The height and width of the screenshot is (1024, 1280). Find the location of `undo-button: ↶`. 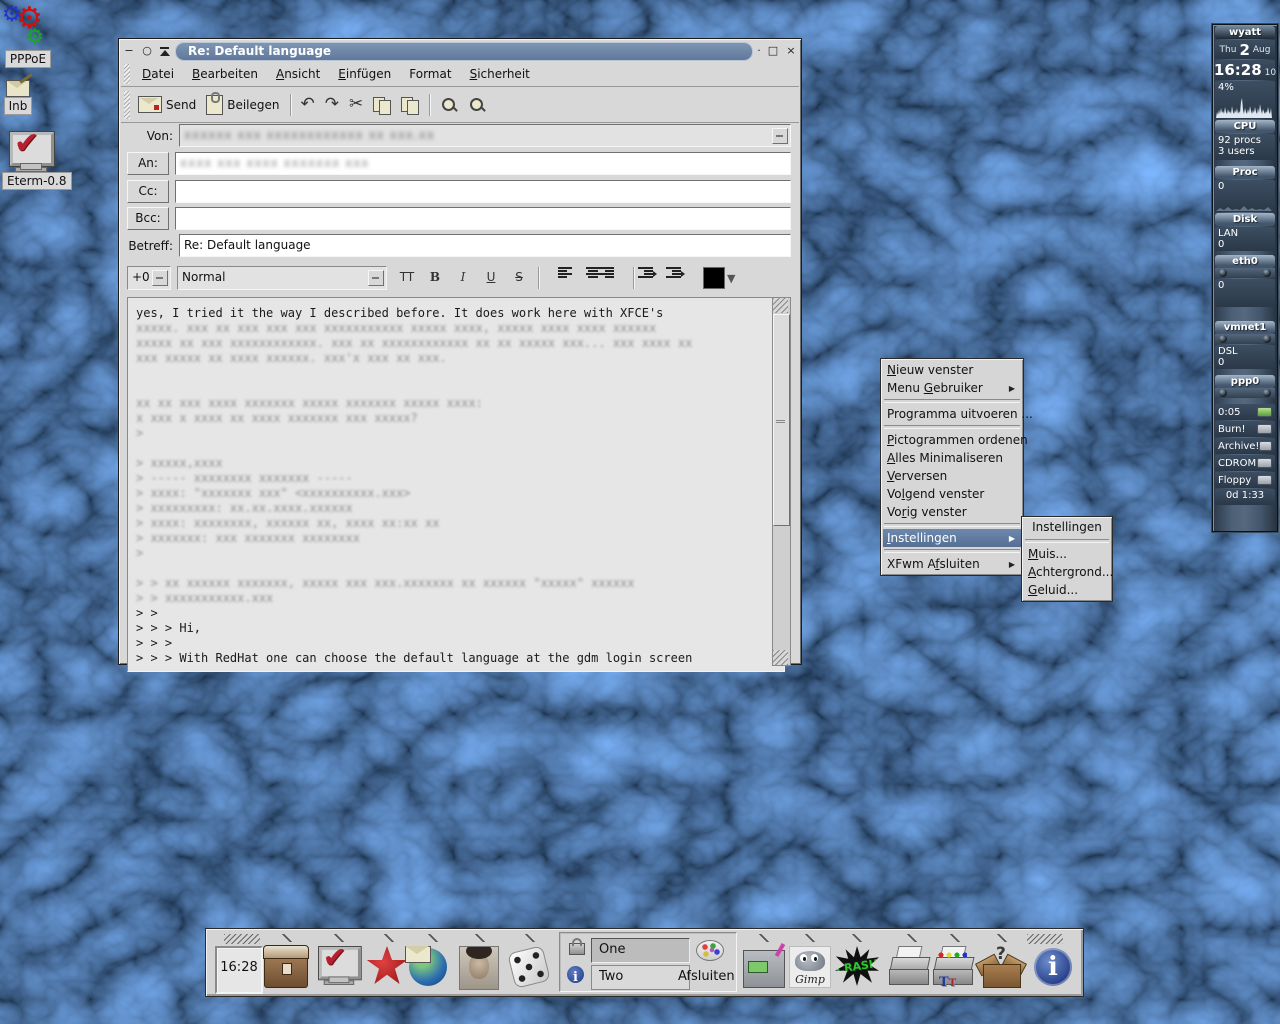

undo-button: ↶ is located at coordinates (308, 104).